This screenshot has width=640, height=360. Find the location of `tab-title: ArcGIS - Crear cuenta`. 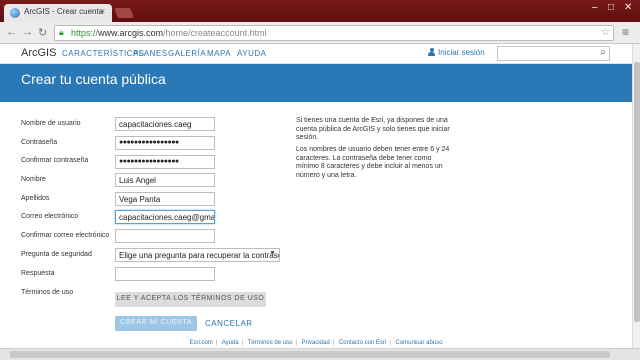

tab-title: ArcGIS - Crear cuenta is located at coordinates (64, 11).